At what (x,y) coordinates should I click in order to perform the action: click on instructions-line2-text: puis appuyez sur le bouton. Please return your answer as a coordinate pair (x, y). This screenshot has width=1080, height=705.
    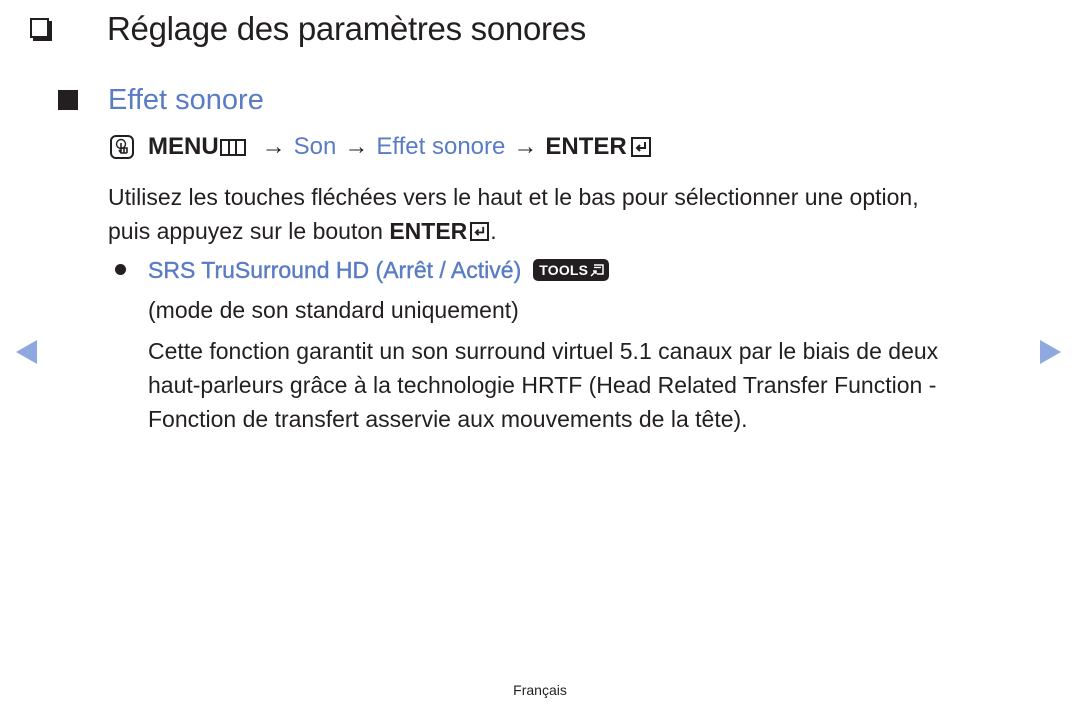
    Looking at the image, I should click on (249, 231).